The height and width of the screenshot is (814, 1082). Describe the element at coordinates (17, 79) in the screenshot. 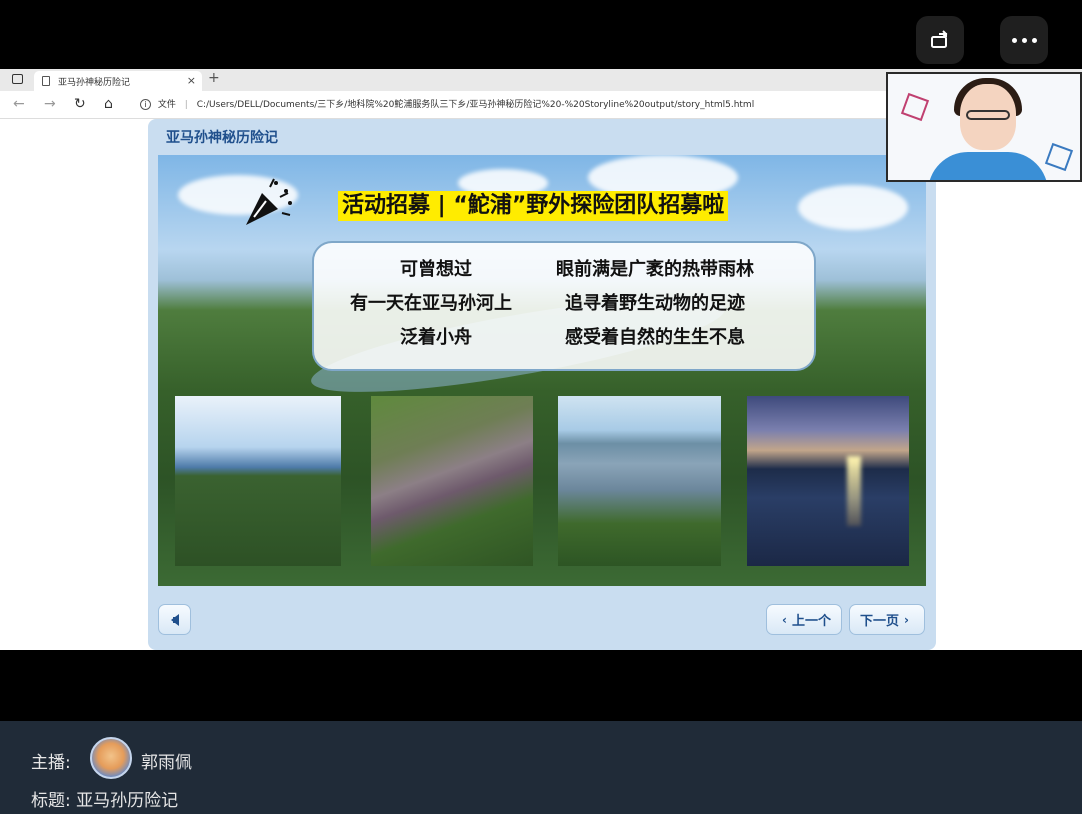

I see `window-menu-icon` at that location.